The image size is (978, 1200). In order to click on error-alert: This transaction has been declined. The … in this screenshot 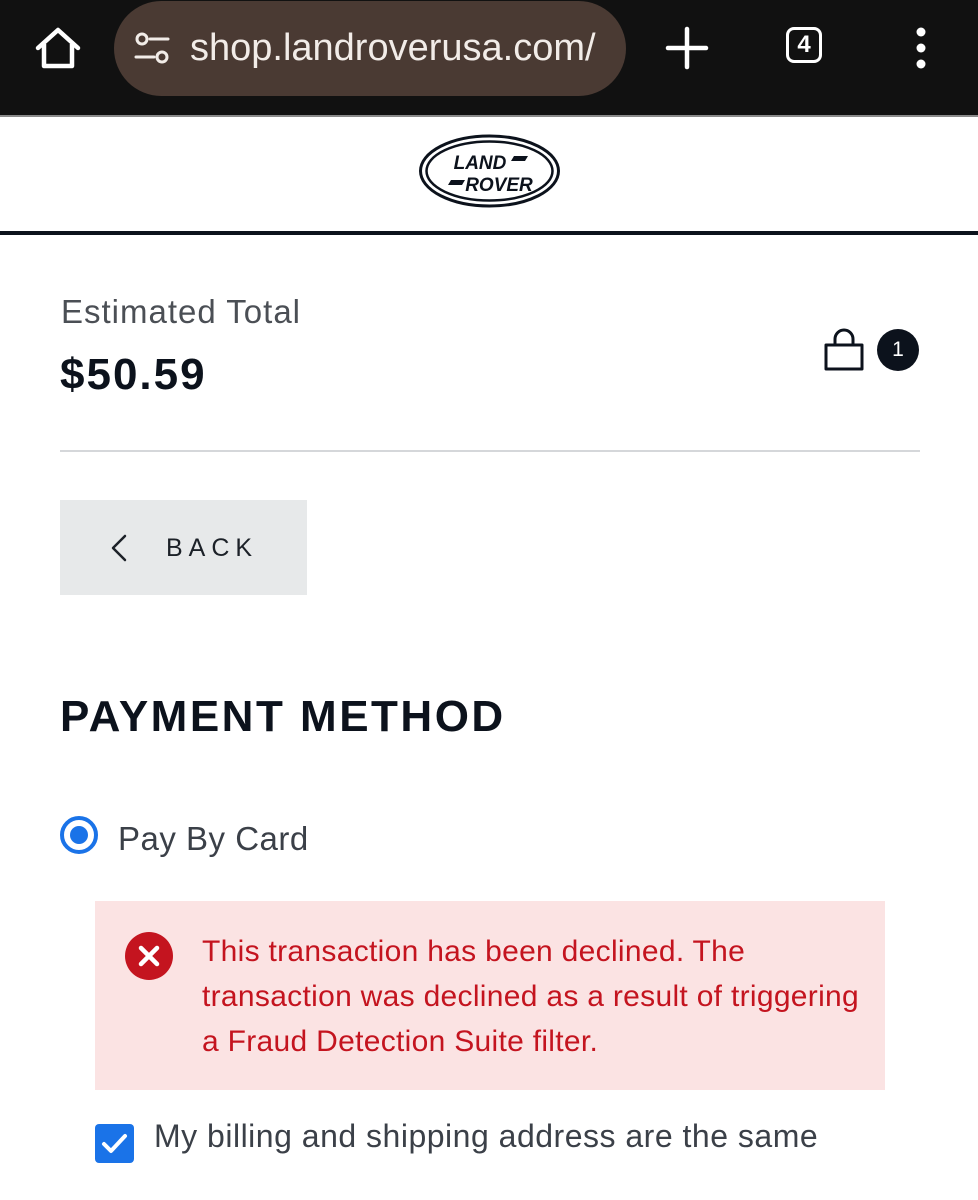, I will do `click(490, 995)`.